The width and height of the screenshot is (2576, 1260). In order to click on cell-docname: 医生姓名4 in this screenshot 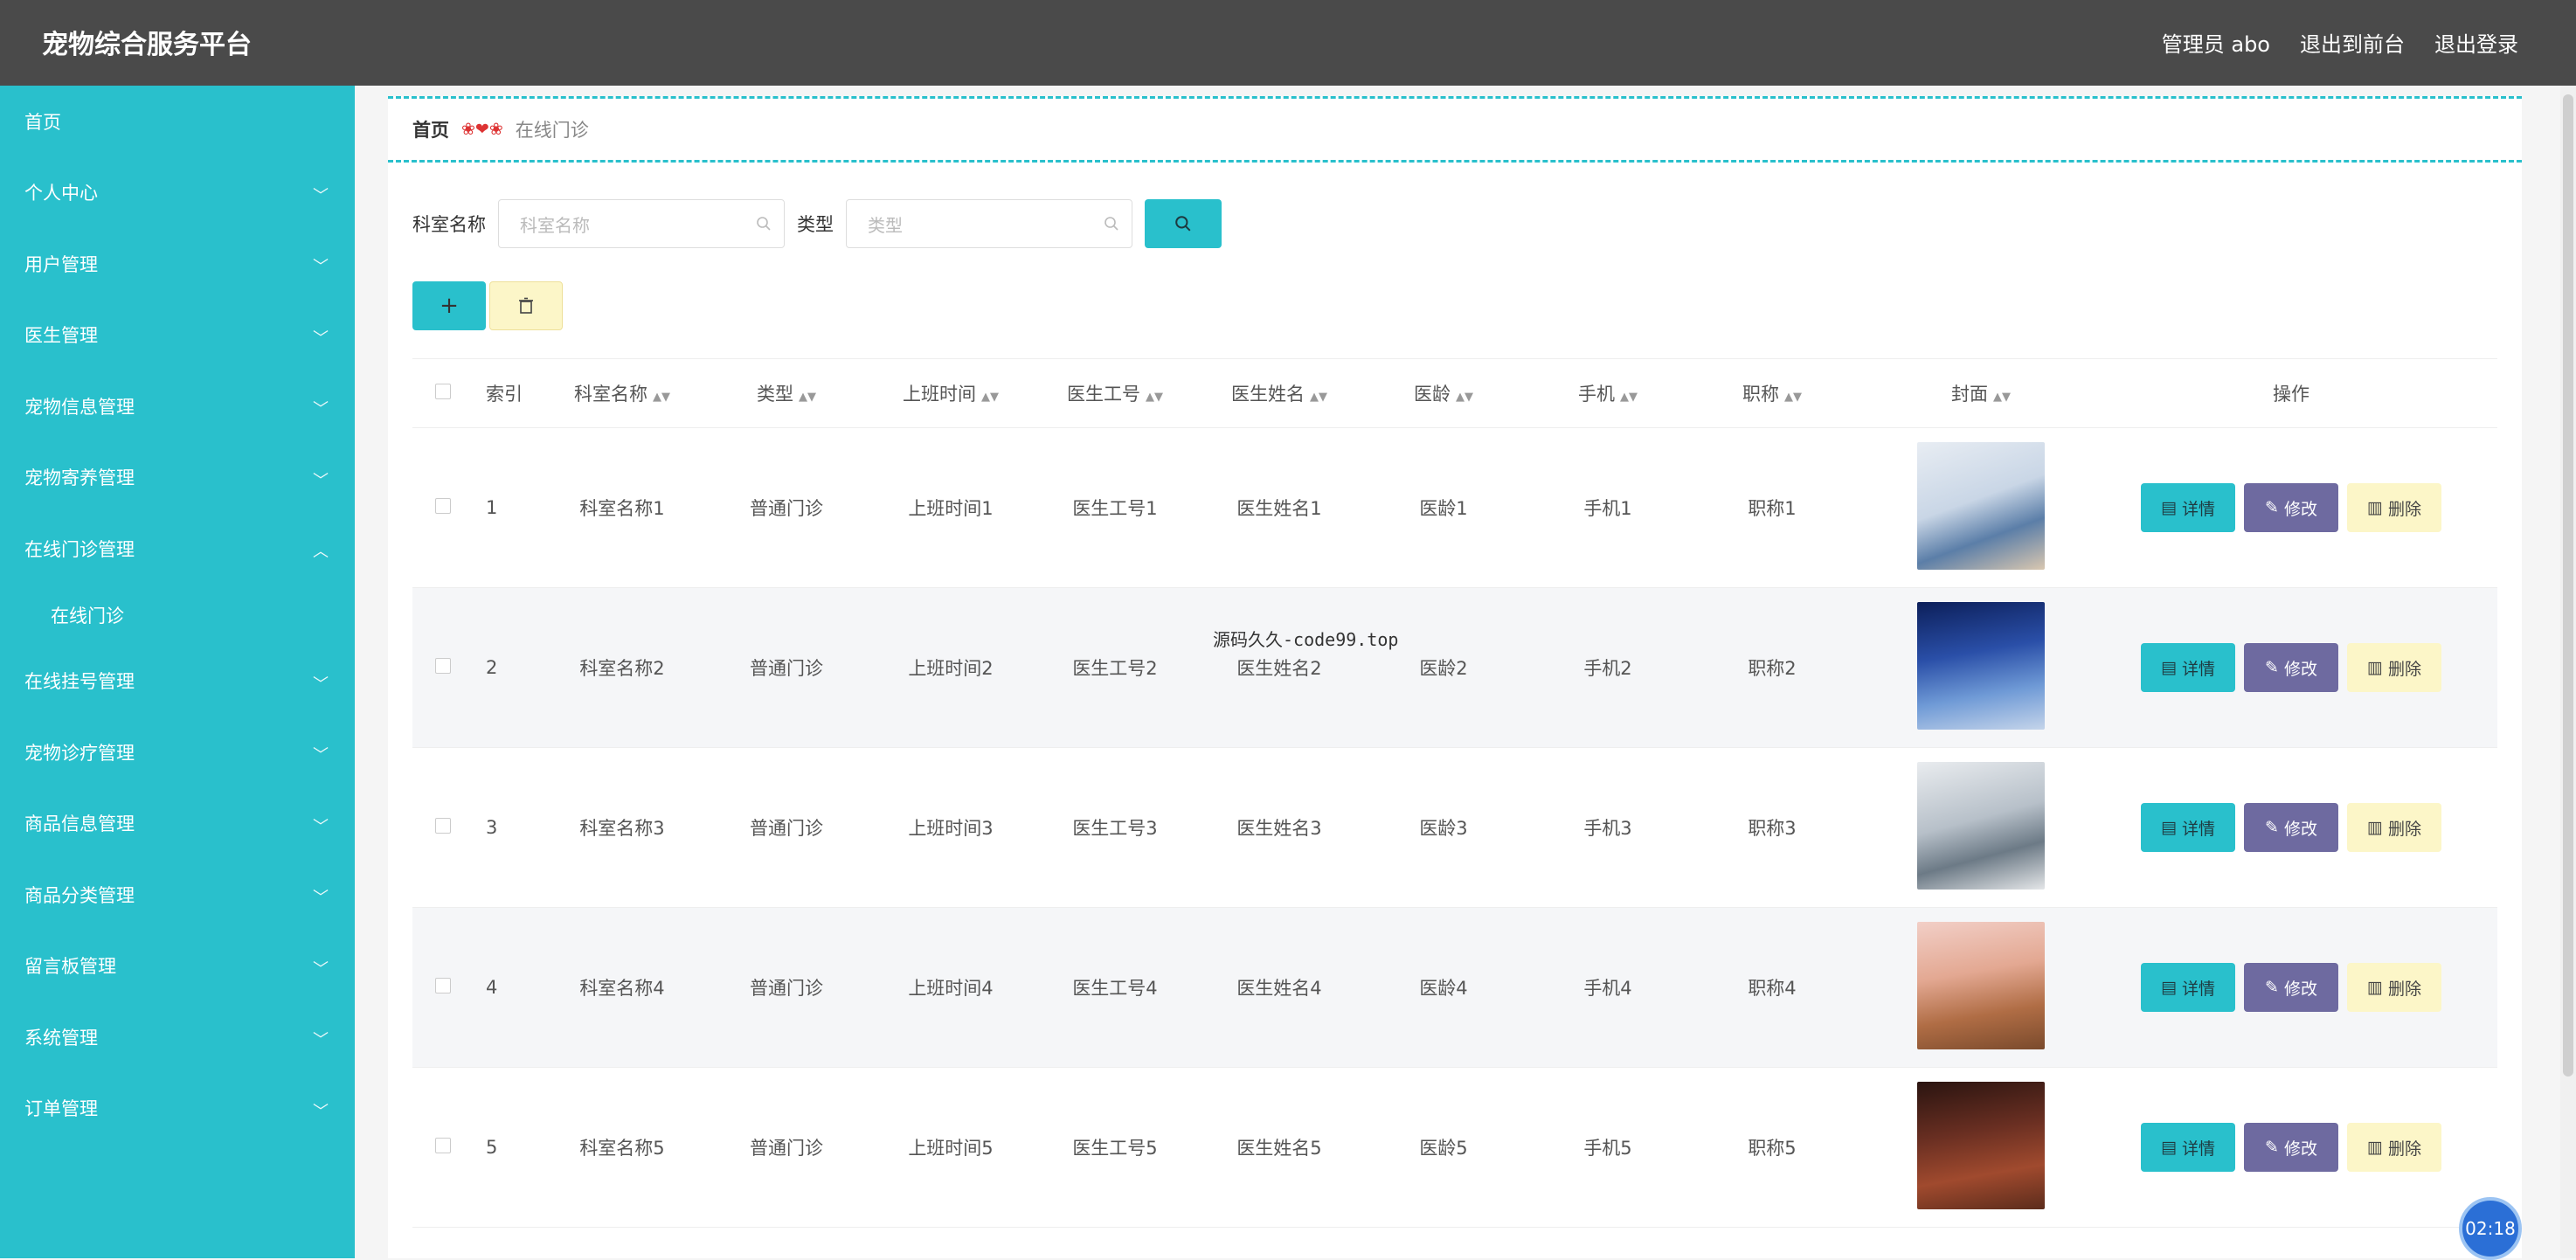, I will do `click(1279, 988)`.